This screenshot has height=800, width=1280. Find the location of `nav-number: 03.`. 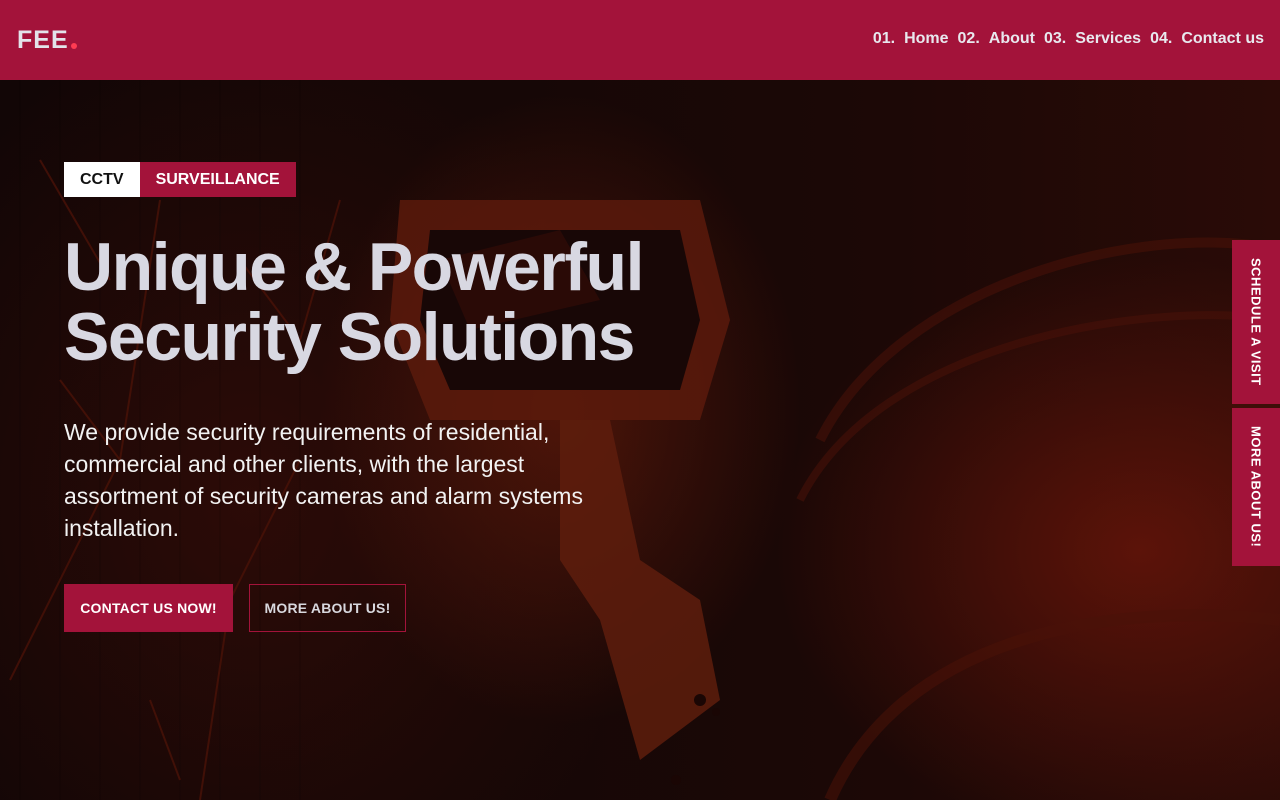

nav-number: 03. is located at coordinates (1055, 38).